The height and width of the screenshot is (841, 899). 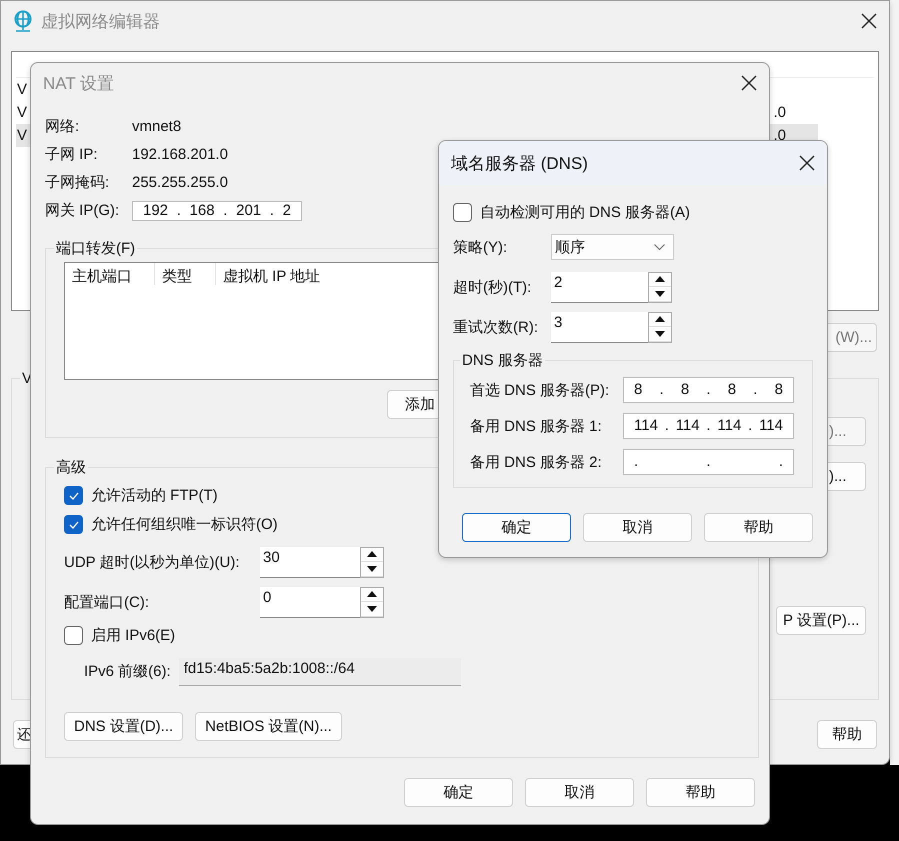 I want to click on field-label: 配置端口(C):, so click(x=107, y=602).